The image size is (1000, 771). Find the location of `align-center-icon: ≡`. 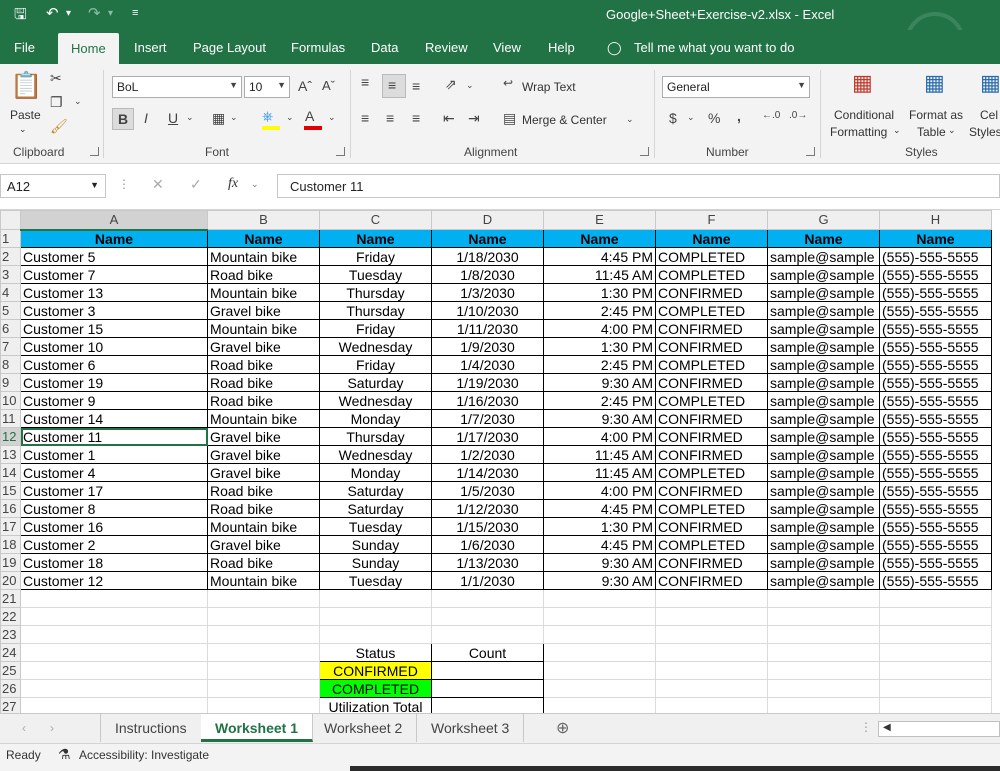

align-center-icon: ≡ is located at coordinates (390, 118).